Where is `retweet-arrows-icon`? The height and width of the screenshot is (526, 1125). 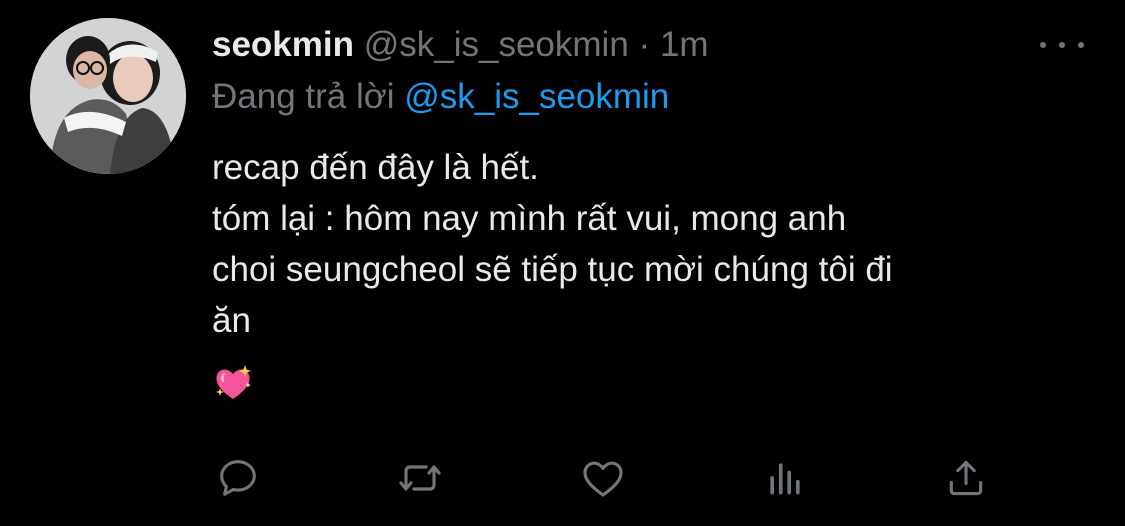
retweet-arrows-icon is located at coordinates (420, 478).